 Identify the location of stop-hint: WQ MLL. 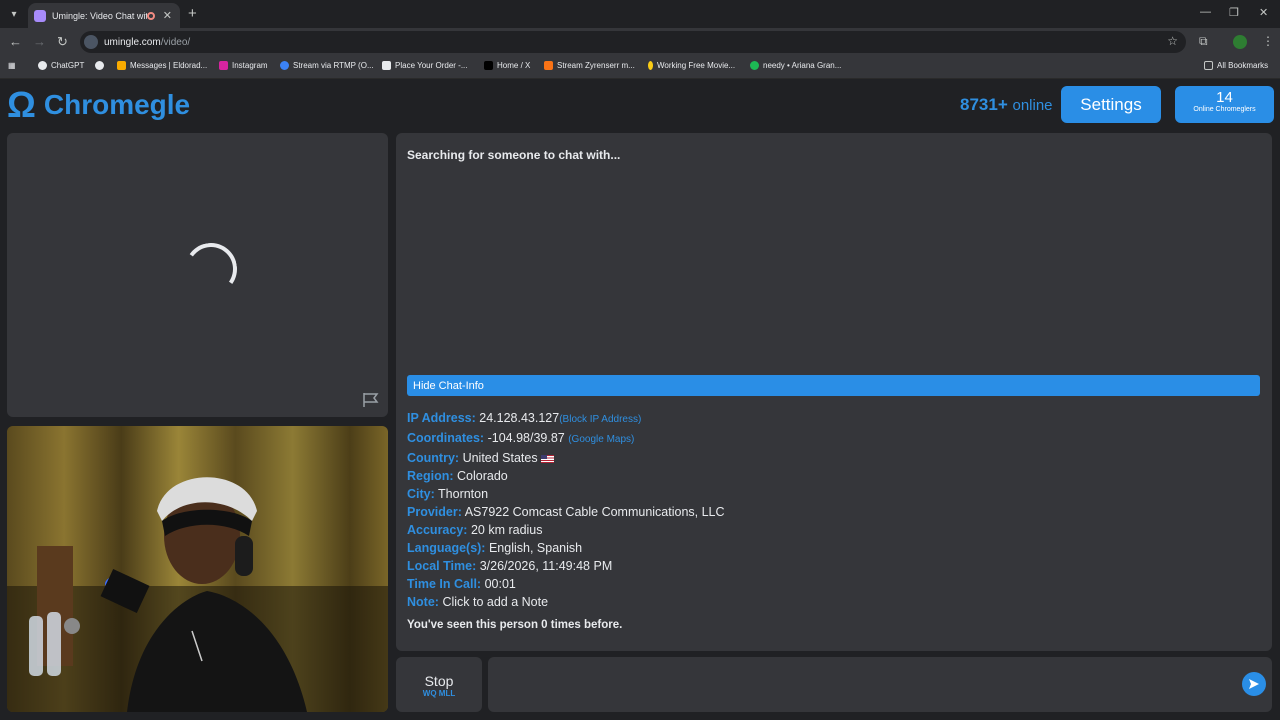
(439, 693).